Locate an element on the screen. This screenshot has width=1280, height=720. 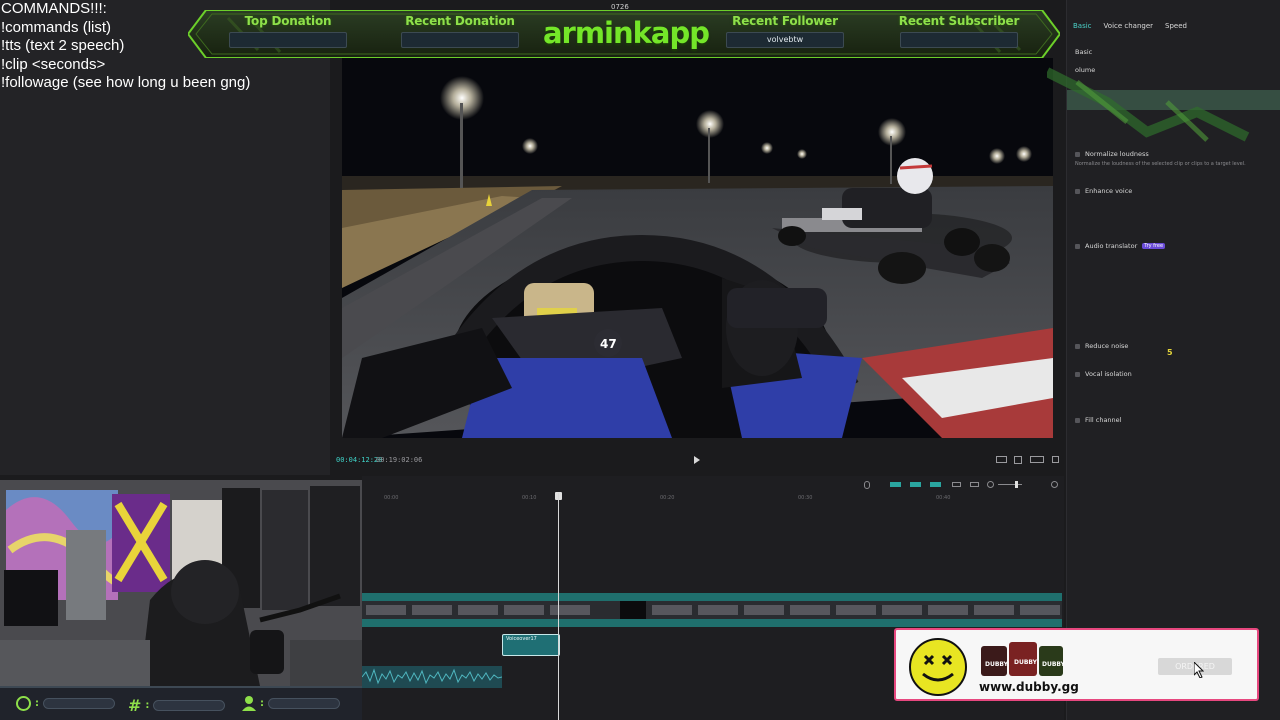
timeline-toolbar is located at coordinates (713, 485).